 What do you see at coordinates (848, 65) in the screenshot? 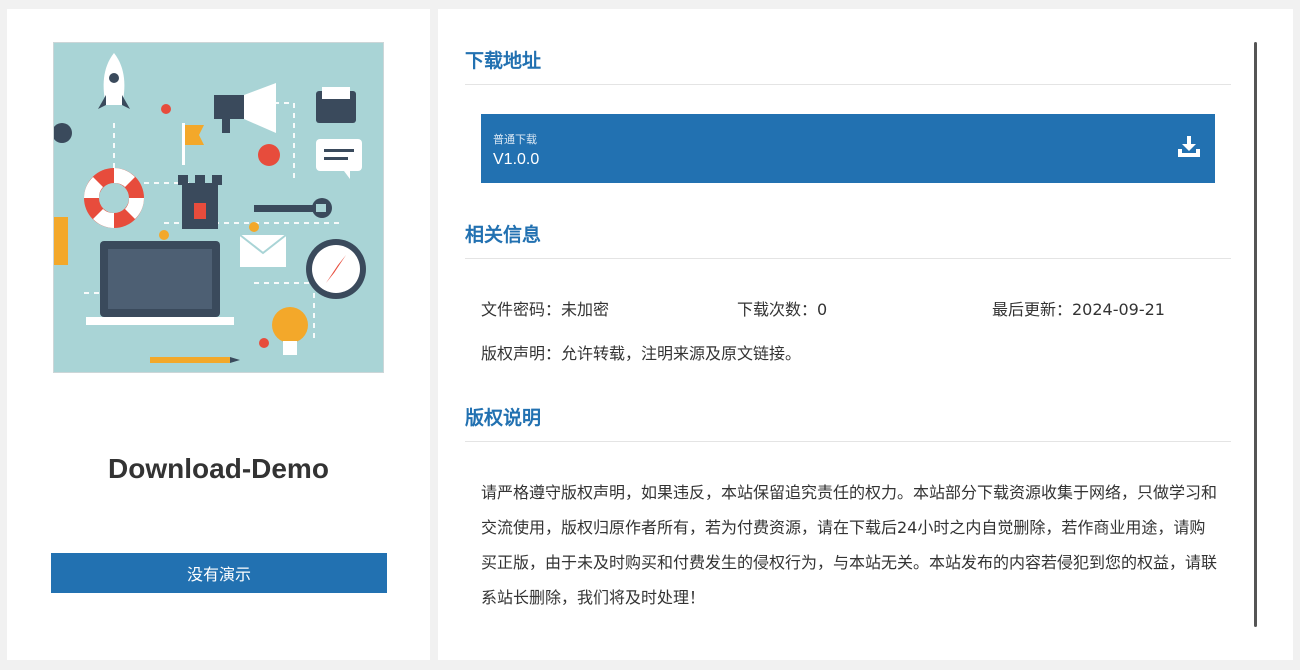
I see `section-title-download: 下载地址` at bounding box center [848, 65].